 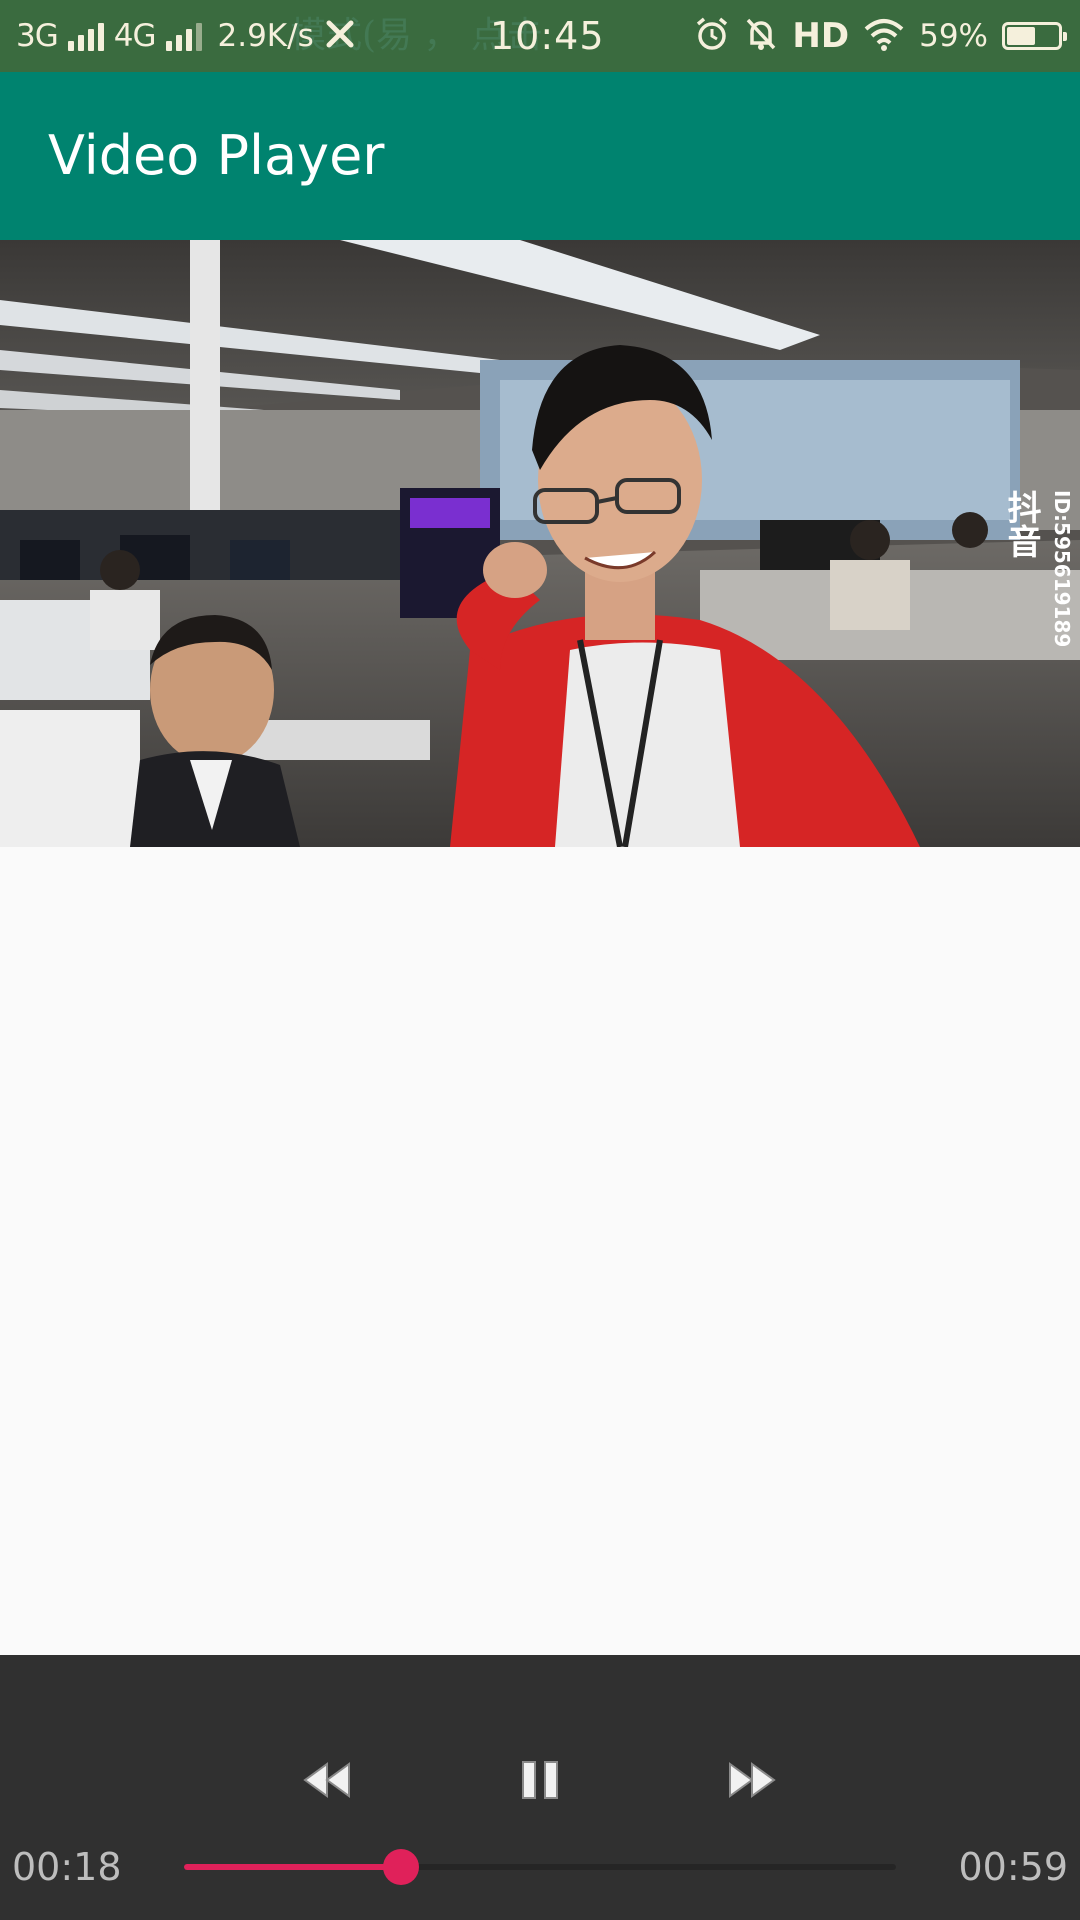 I want to click on fast-forward-button, so click(x=752, y=1780).